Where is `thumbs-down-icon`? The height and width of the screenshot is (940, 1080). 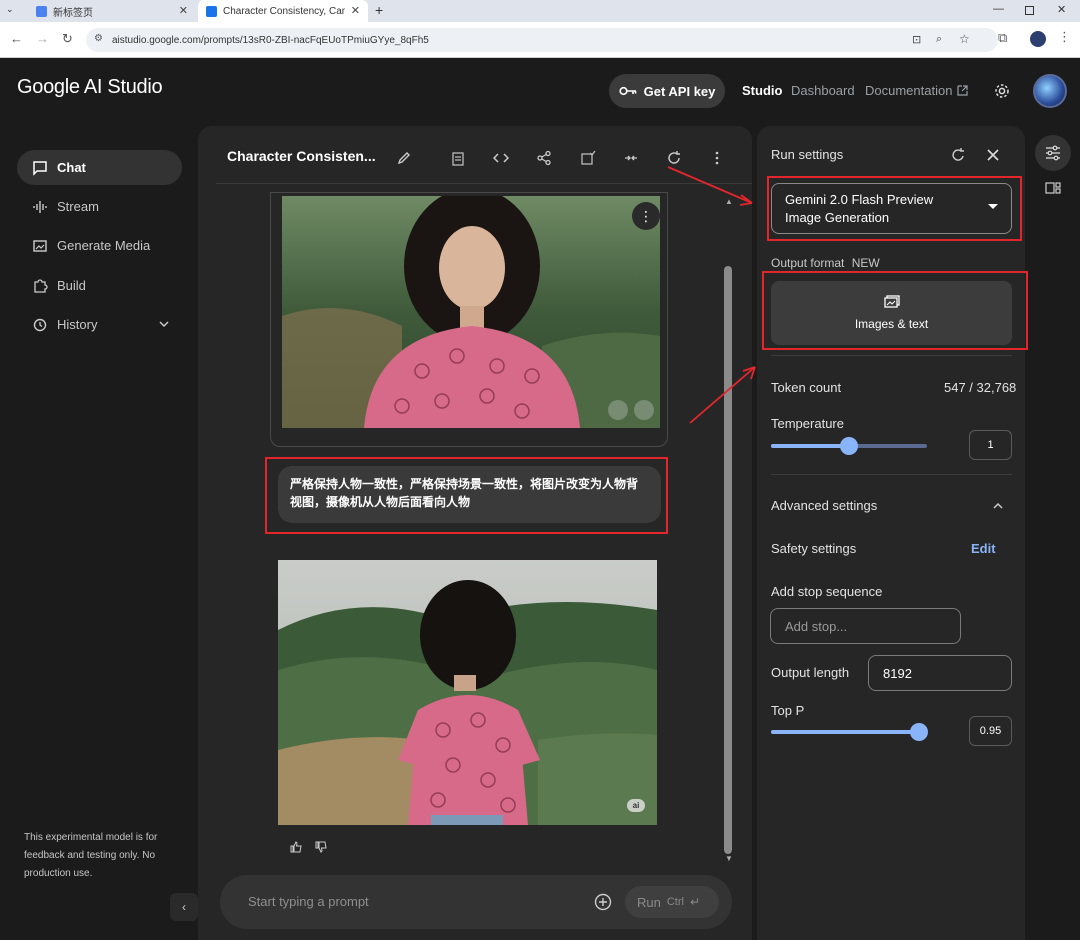
thumbs-down-icon is located at coordinates (321, 847).